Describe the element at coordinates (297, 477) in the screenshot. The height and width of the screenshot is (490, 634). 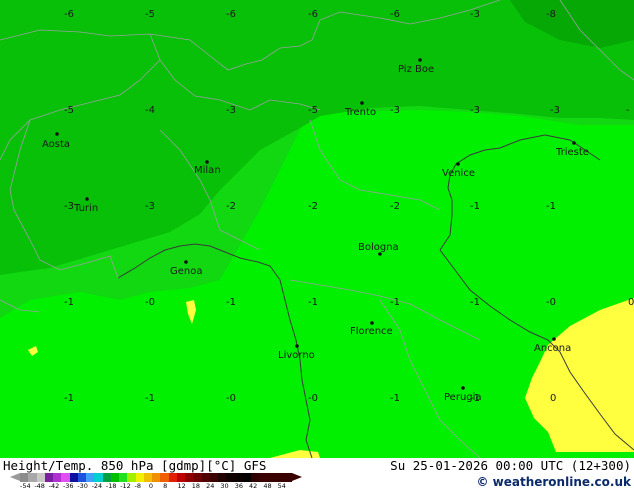
I see `legend-arrow-right-icon` at that location.